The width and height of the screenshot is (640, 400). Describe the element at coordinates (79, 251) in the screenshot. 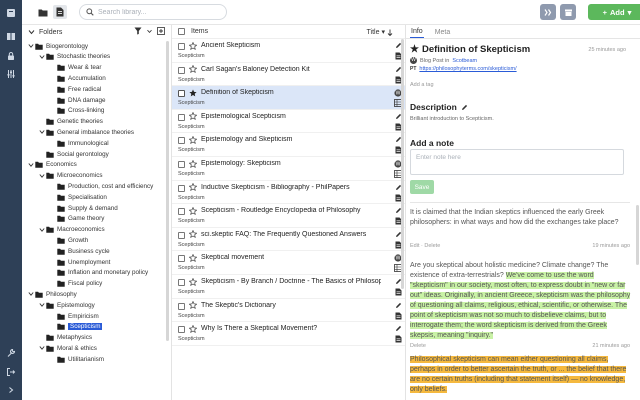

I see `folder-item: Business cycle` at that location.